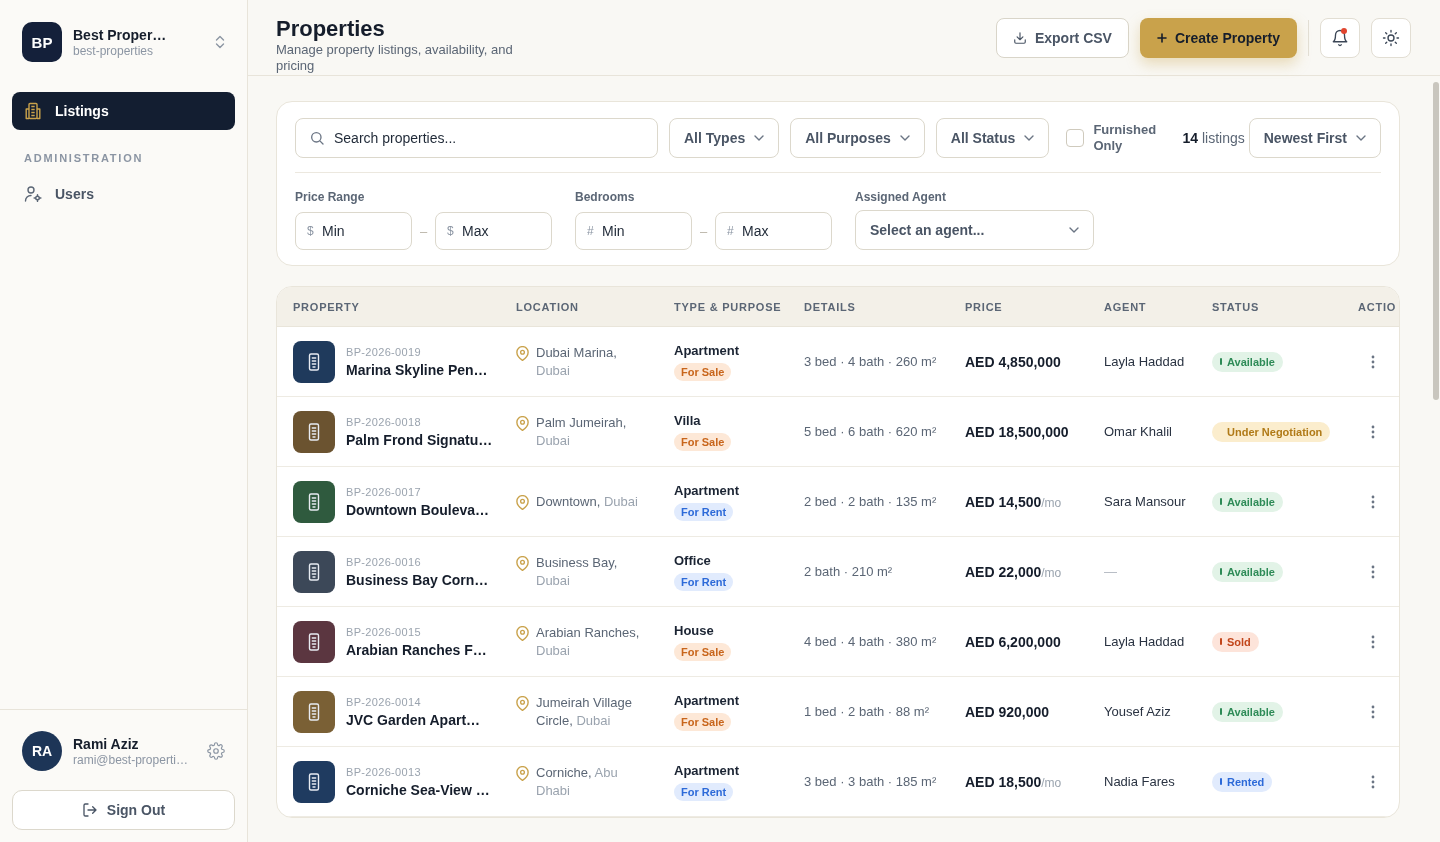 This screenshot has height=842, width=1440. Describe the element at coordinates (871, 641) in the screenshot. I see `property-details: 4 bed · 4 bath · 380 m²` at that location.